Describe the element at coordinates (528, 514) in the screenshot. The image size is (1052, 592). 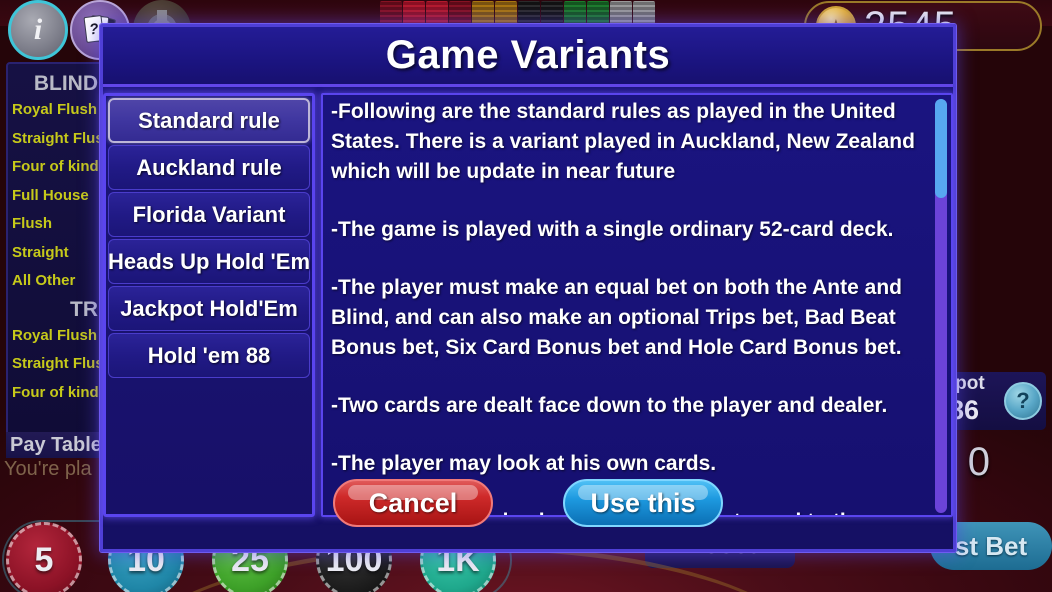
I see `dialog-footer: Cancel Use this` at that location.